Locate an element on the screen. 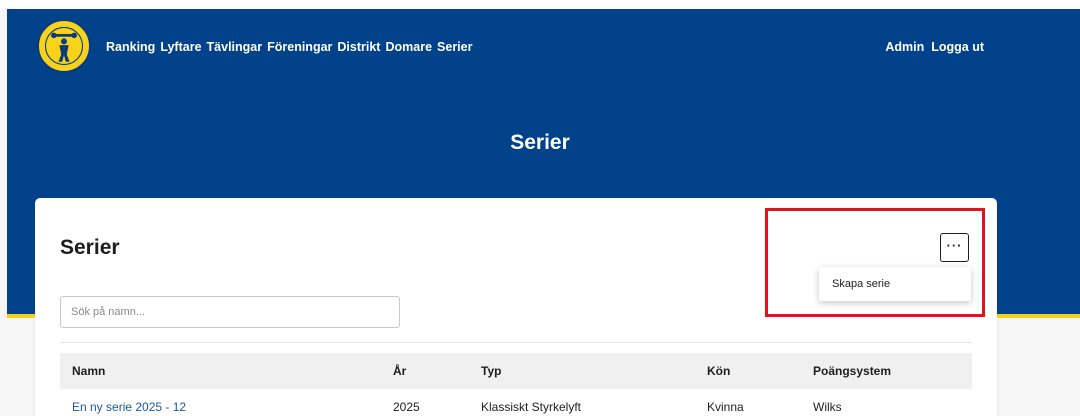 The height and width of the screenshot is (416, 1080). logo-emblem-icon is located at coordinates (64, 46).